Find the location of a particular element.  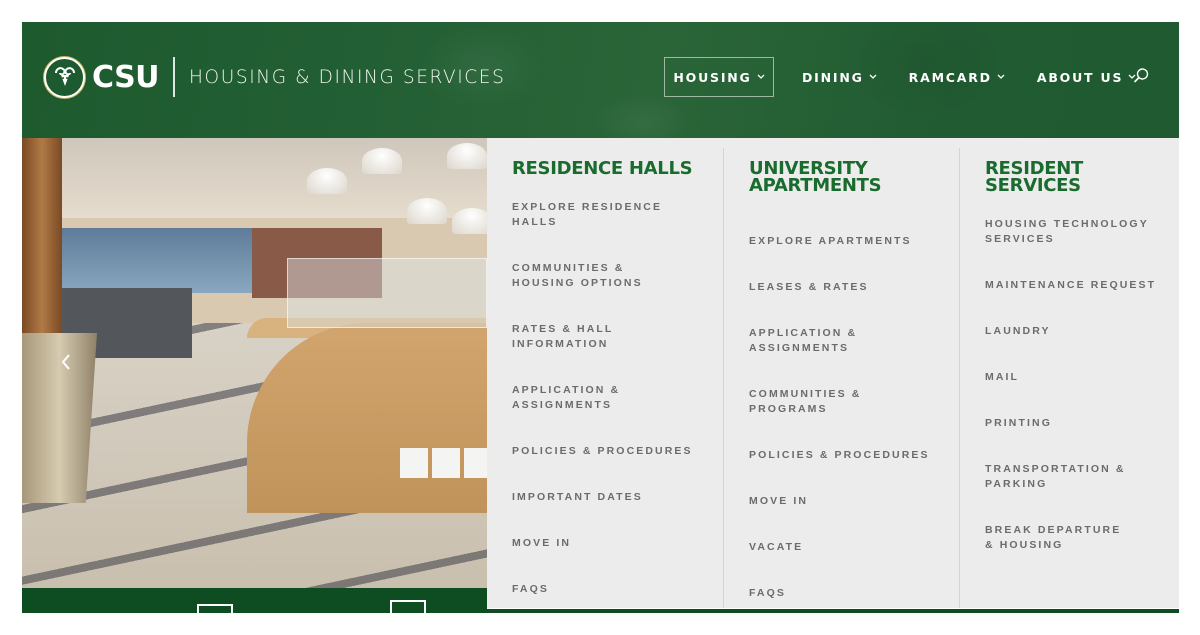

menu-link: MAINTENANCE REQUEST is located at coordinates (1080, 285).